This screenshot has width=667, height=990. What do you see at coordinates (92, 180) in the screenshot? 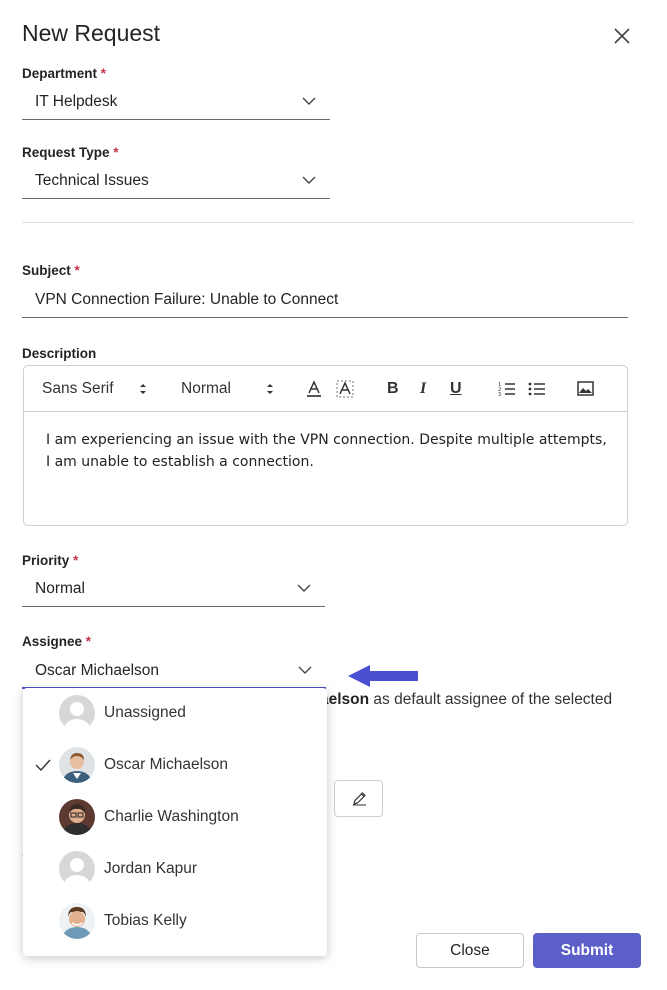
I see `request-type-value: Technical Issues` at bounding box center [92, 180].